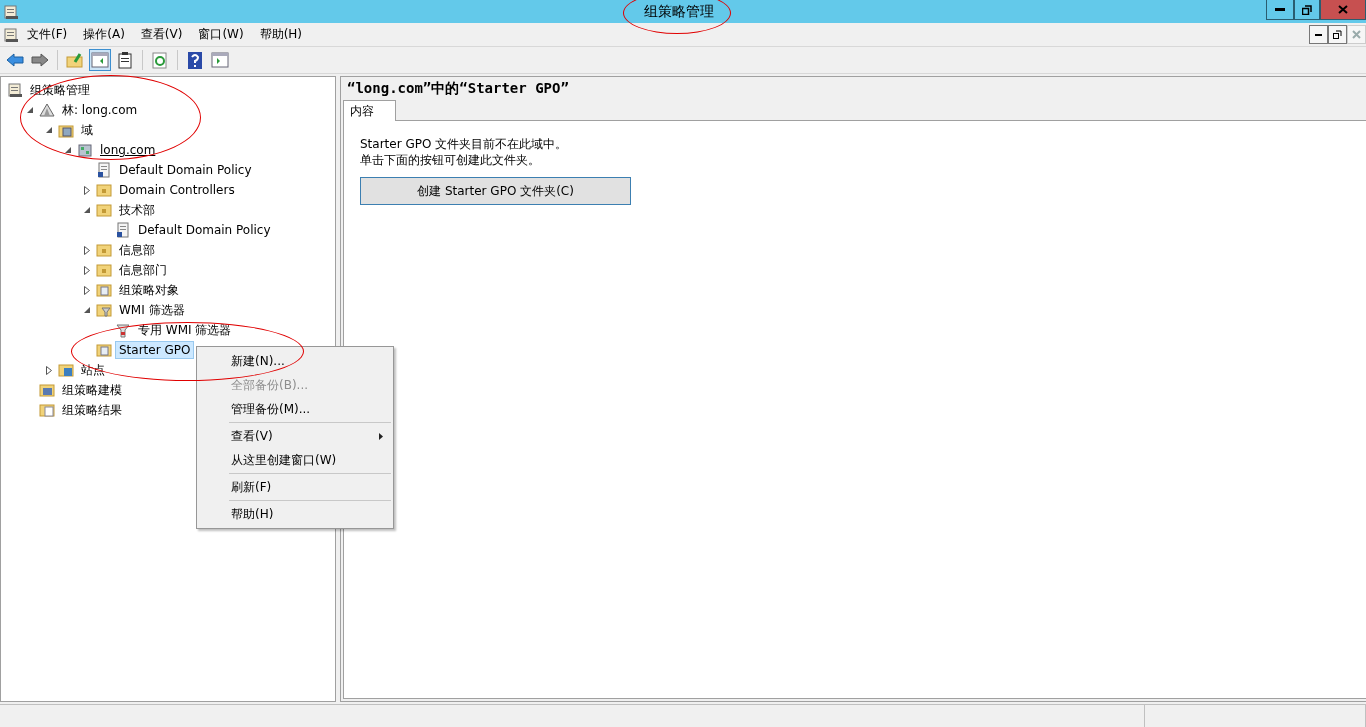  Describe the element at coordinates (128, 150) in the screenshot. I see `tree-item: long.com` at that location.